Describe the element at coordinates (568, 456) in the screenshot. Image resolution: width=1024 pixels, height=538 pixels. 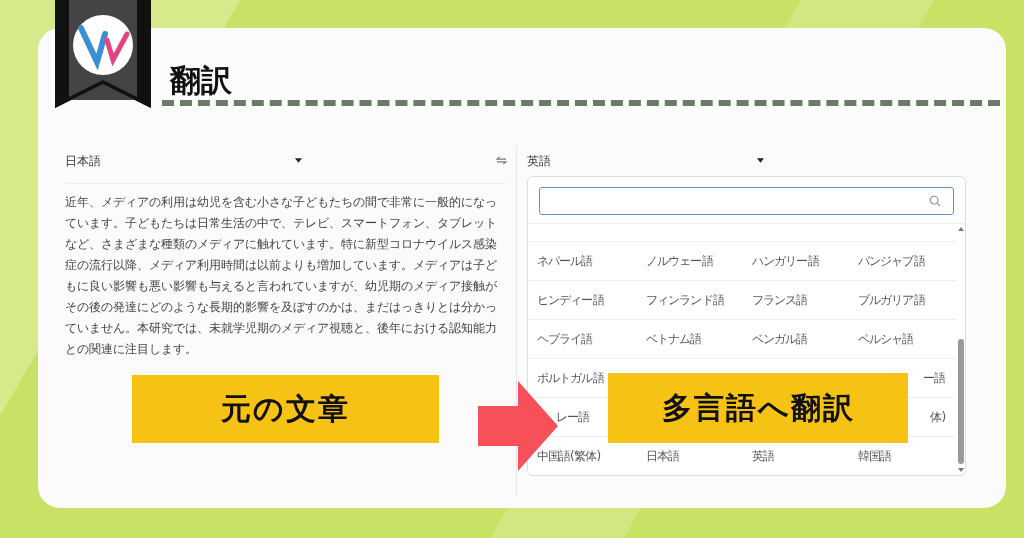
I see `language-option: 中国語(繁体)` at that location.